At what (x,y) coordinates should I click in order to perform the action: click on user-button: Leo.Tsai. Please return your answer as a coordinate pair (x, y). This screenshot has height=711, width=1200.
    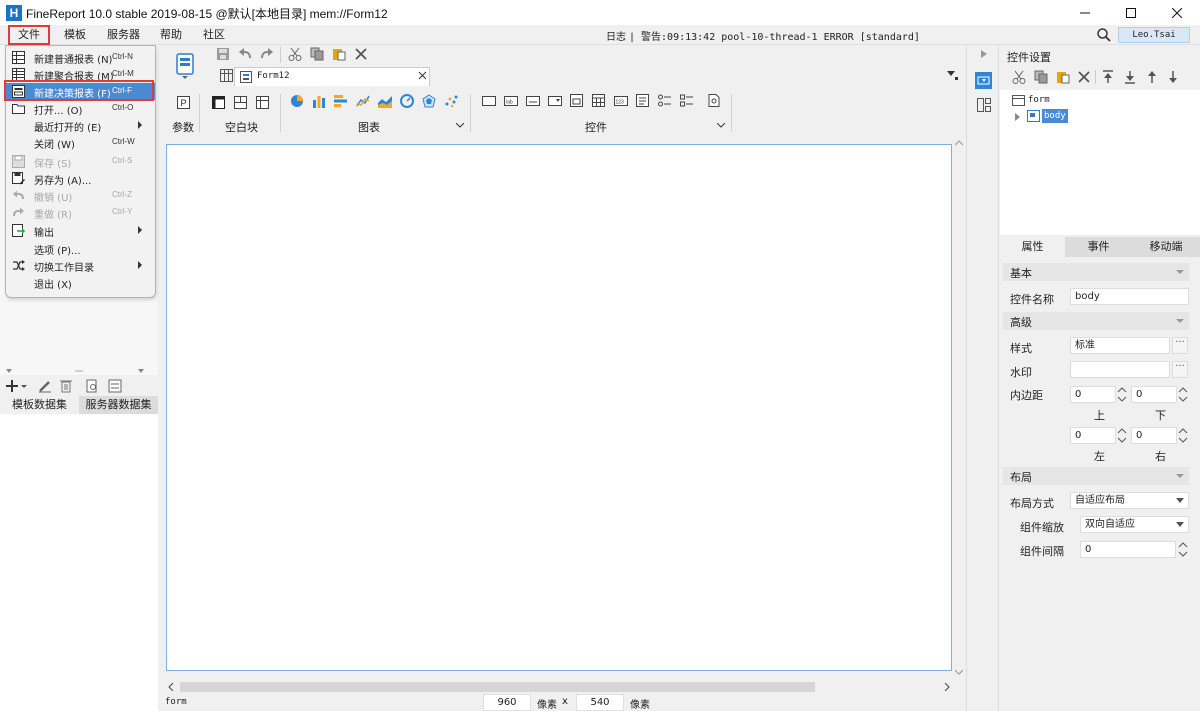
    Looking at the image, I should click on (1154, 35).